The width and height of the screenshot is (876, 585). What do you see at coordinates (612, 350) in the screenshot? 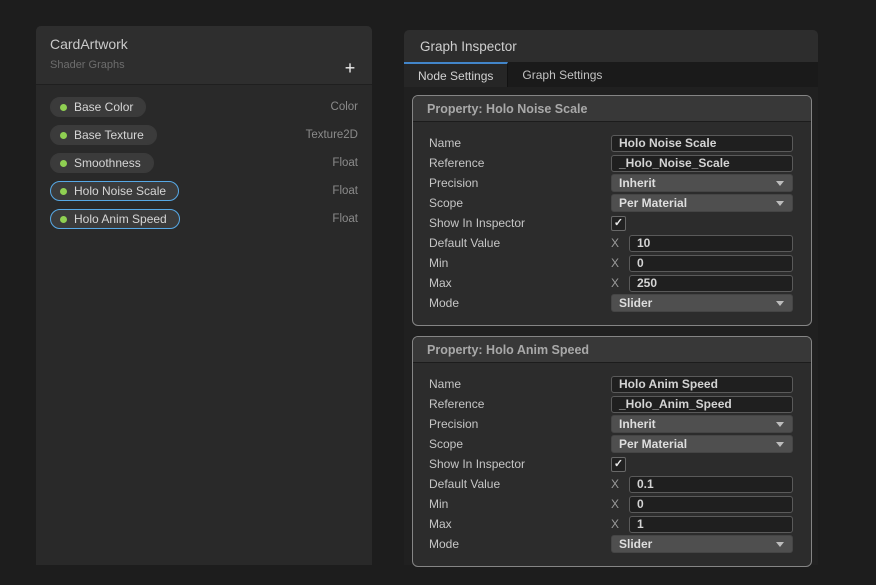
I see `property-panel-header: Property: Holo Anim Speed` at bounding box center [612, 350].